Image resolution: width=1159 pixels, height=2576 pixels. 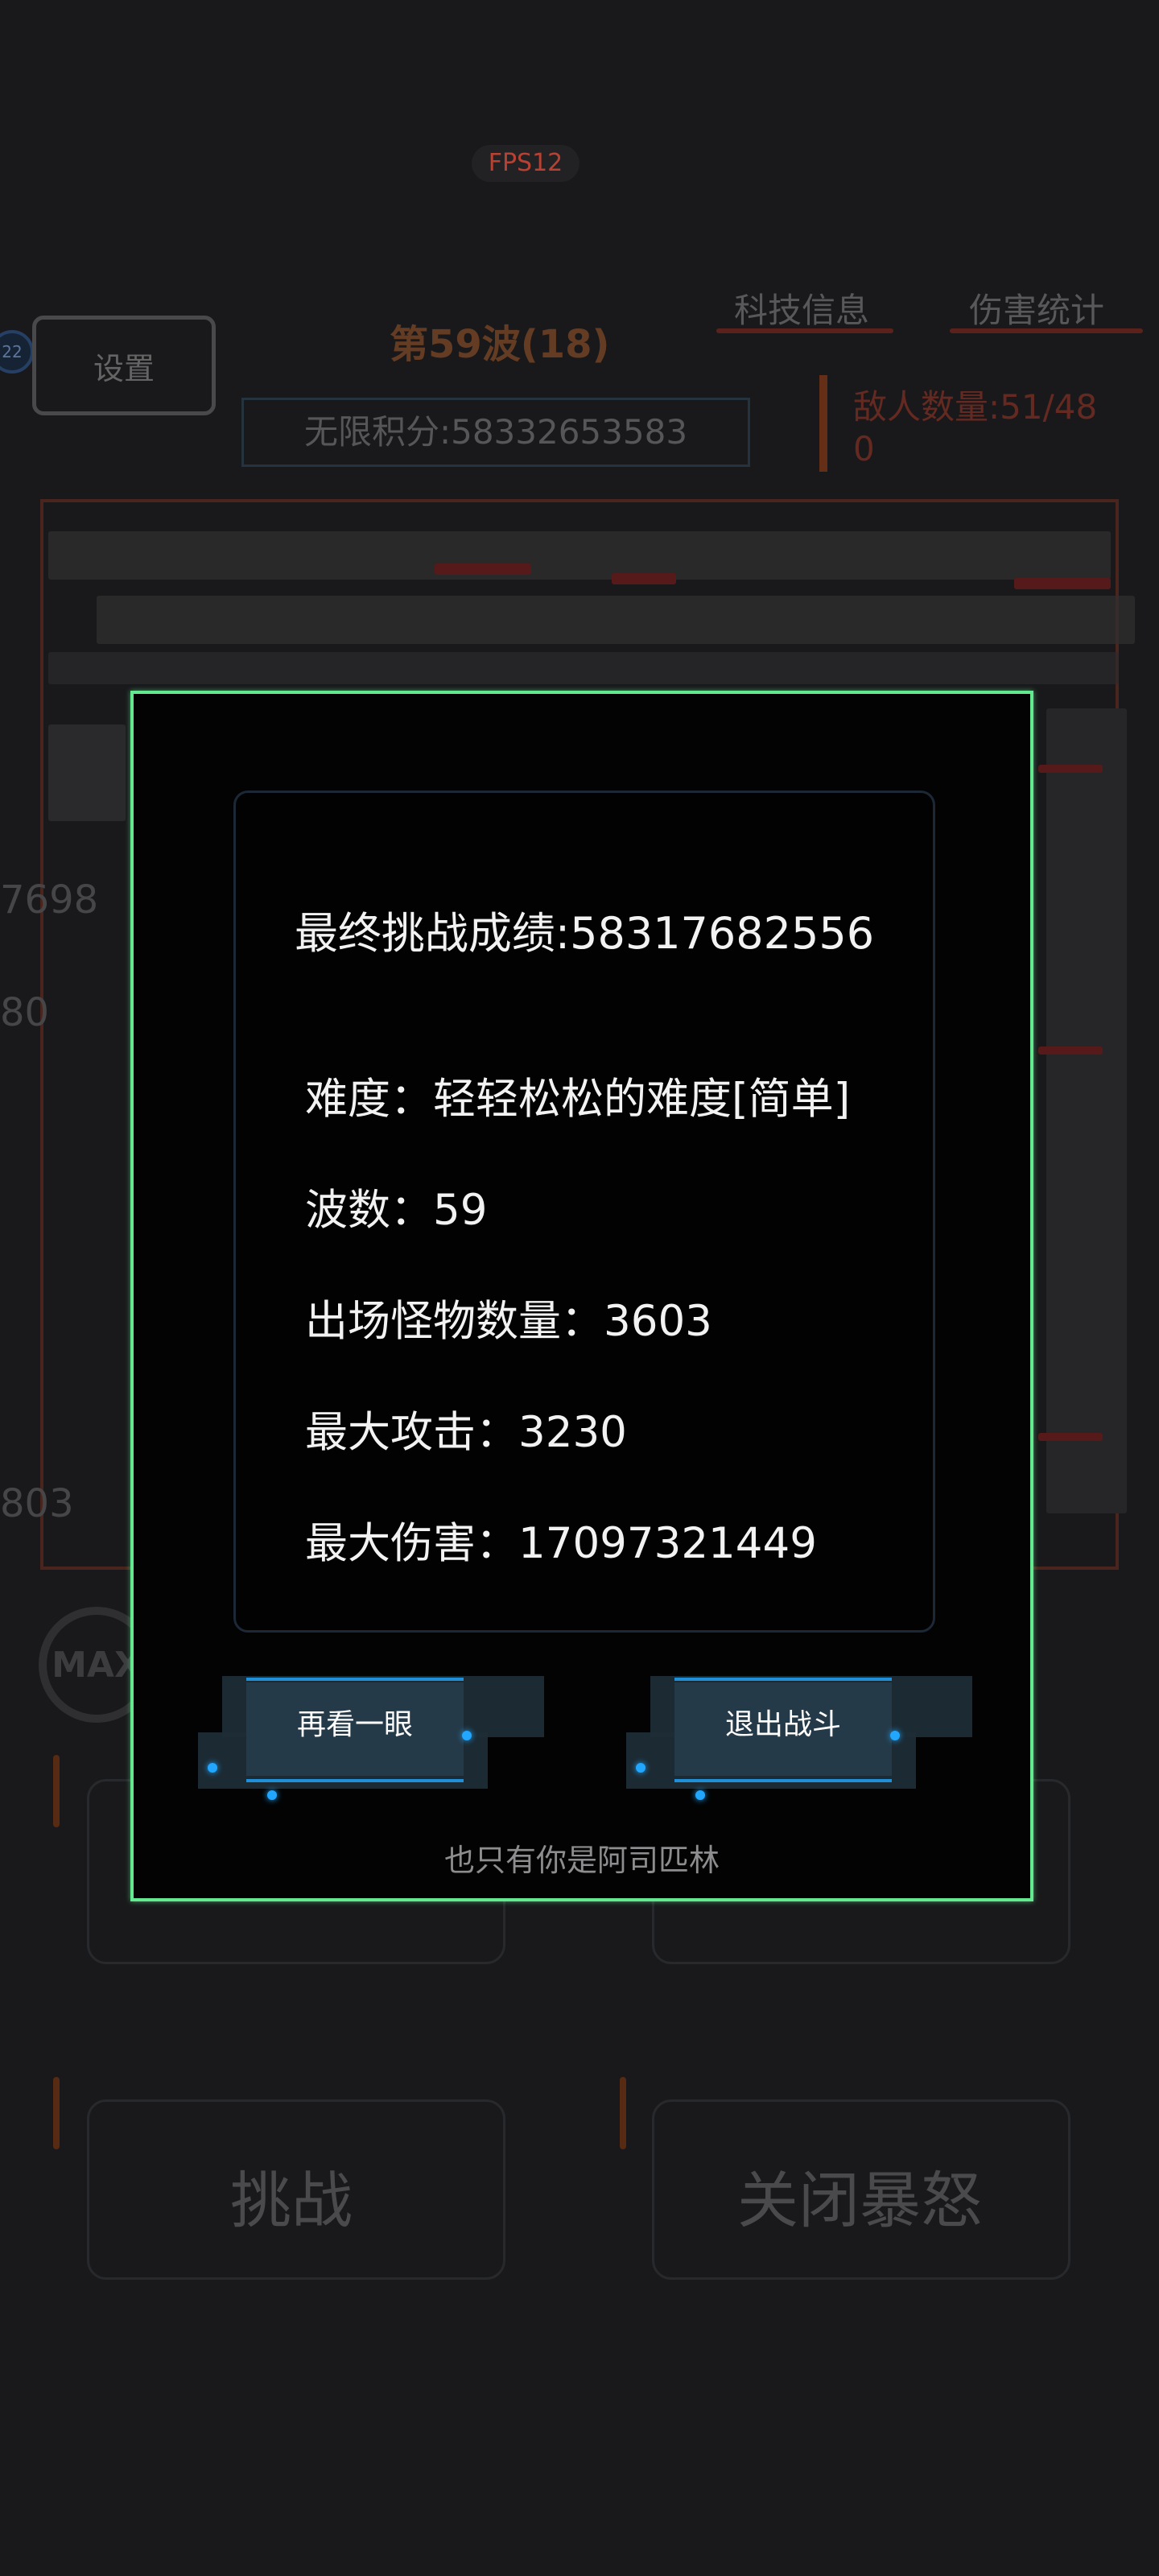 I want to click on review-button-label: 再看一眼, so click(x=354, y=1724).